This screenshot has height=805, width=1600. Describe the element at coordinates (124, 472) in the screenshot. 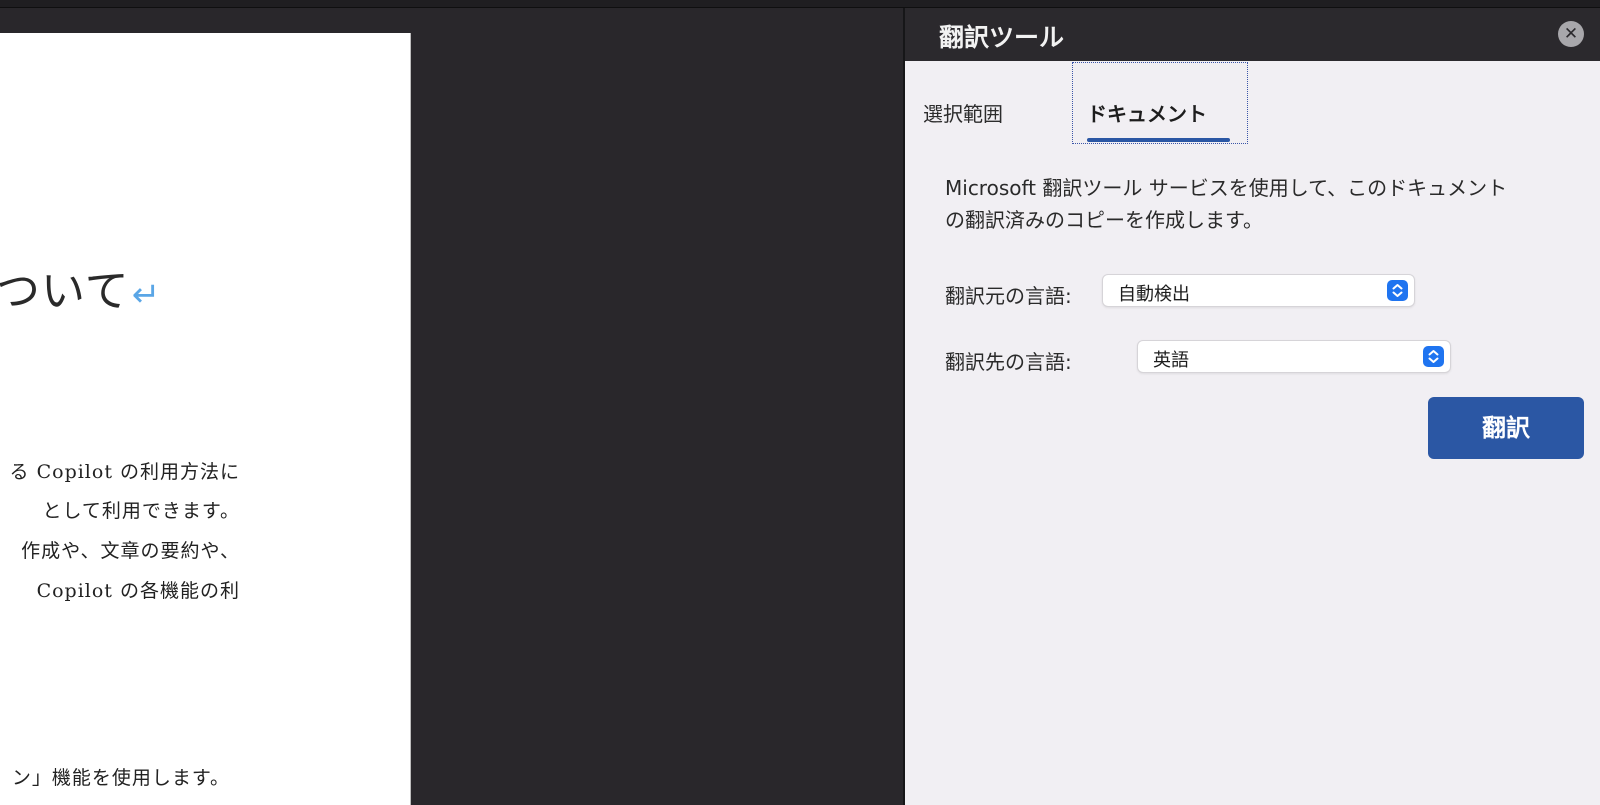

I see `document-text-line: る Copilot の利用方法に` at that location.